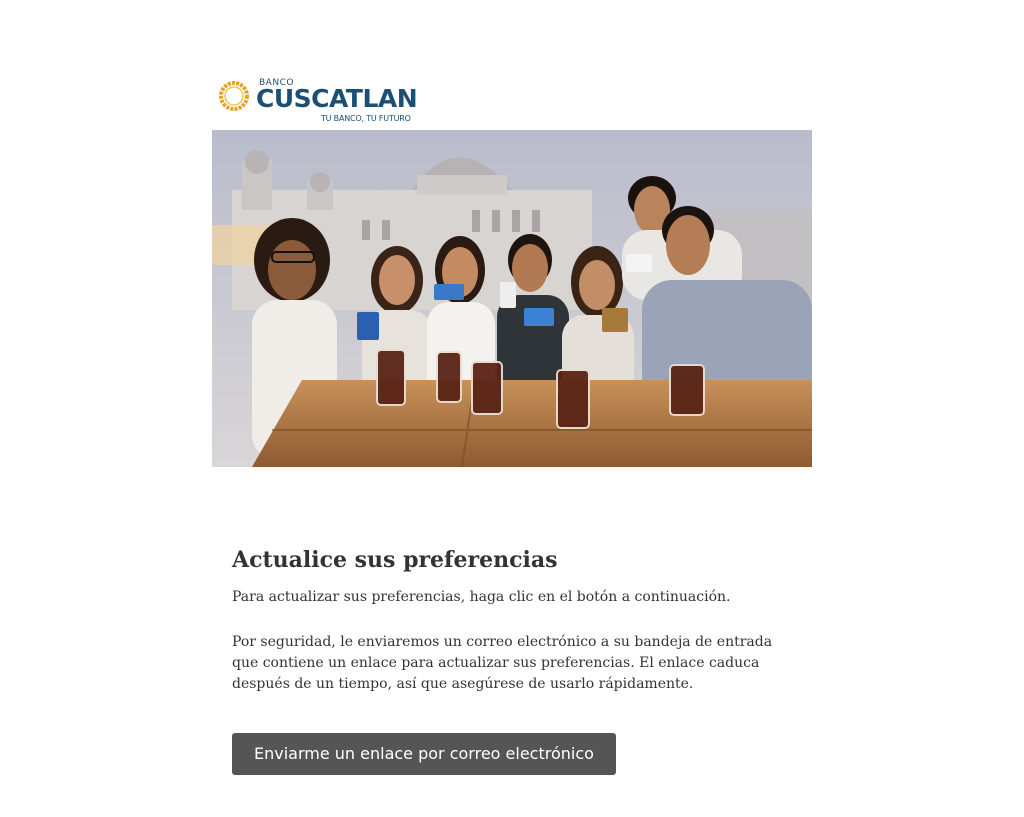 Image resolution: width=1024 pixels, height=817 pixels. Describe the element at coordinates (337, 98) in the screenshot. I see `logo-name-text: CUSCATLAN` at that location.